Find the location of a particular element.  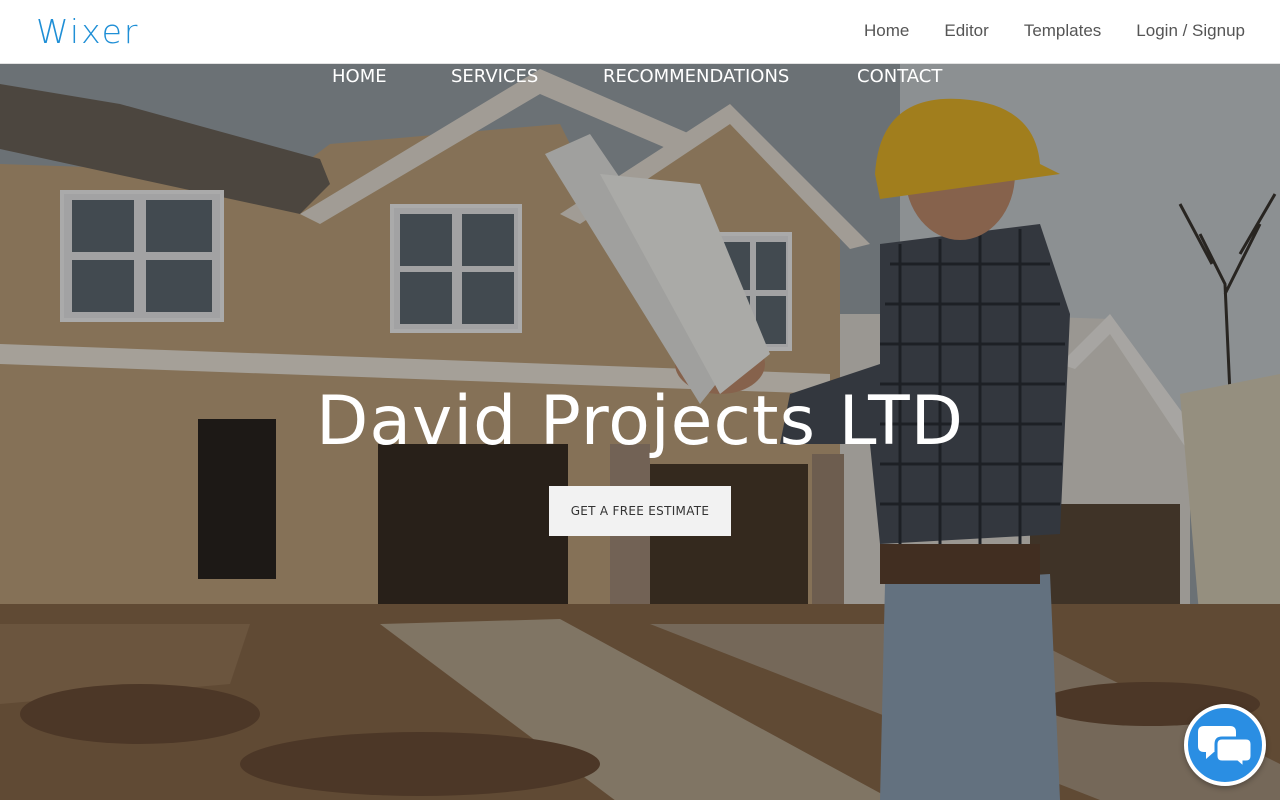

top-nav: Home Editor Templates Login / Signup is located at coordinates (1054, 31).